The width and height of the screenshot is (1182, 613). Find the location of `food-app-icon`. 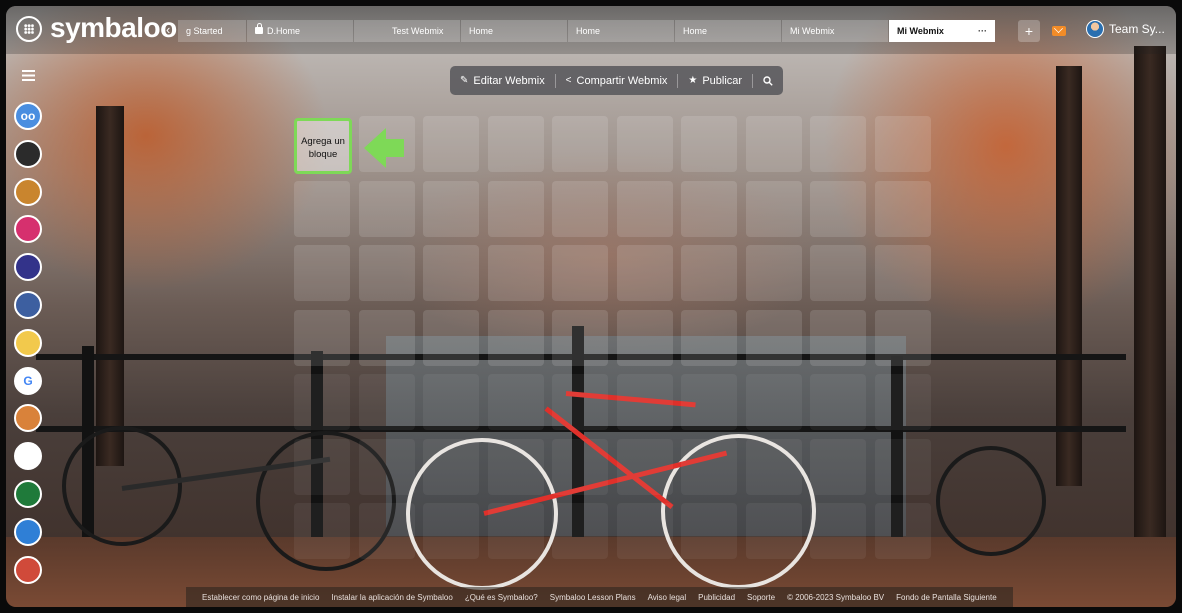

food-app-icon is located at coordinates (28, 418).